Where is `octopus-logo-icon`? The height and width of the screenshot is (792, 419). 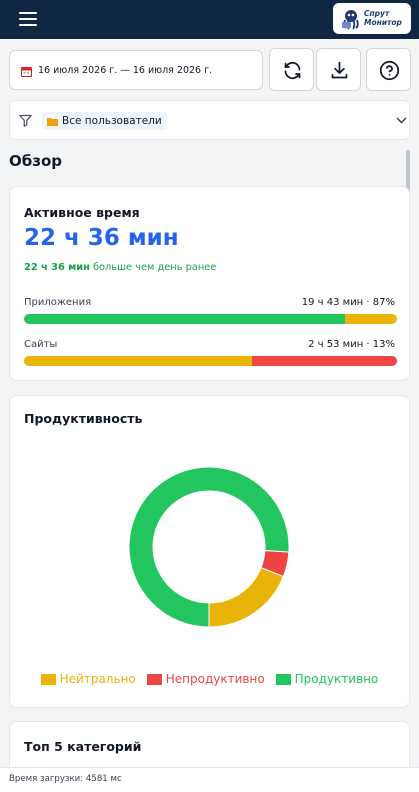 octopus-logo-icon is located at coordinates (350, 20).